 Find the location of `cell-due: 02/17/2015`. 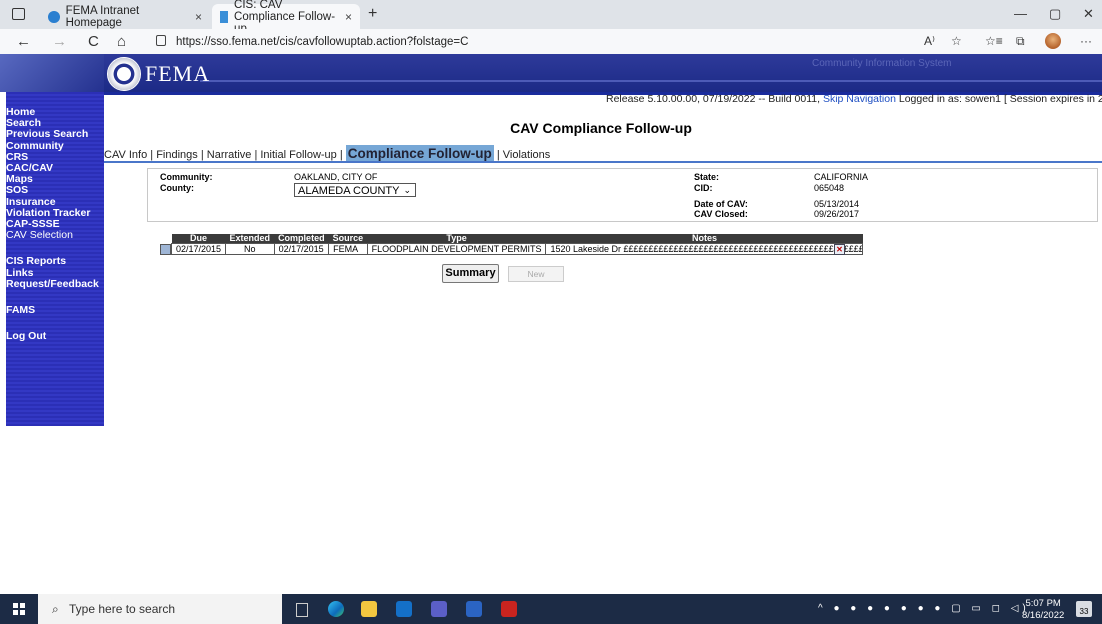

cell-due: 02/17/2015 is located at coordinates (198, 249).